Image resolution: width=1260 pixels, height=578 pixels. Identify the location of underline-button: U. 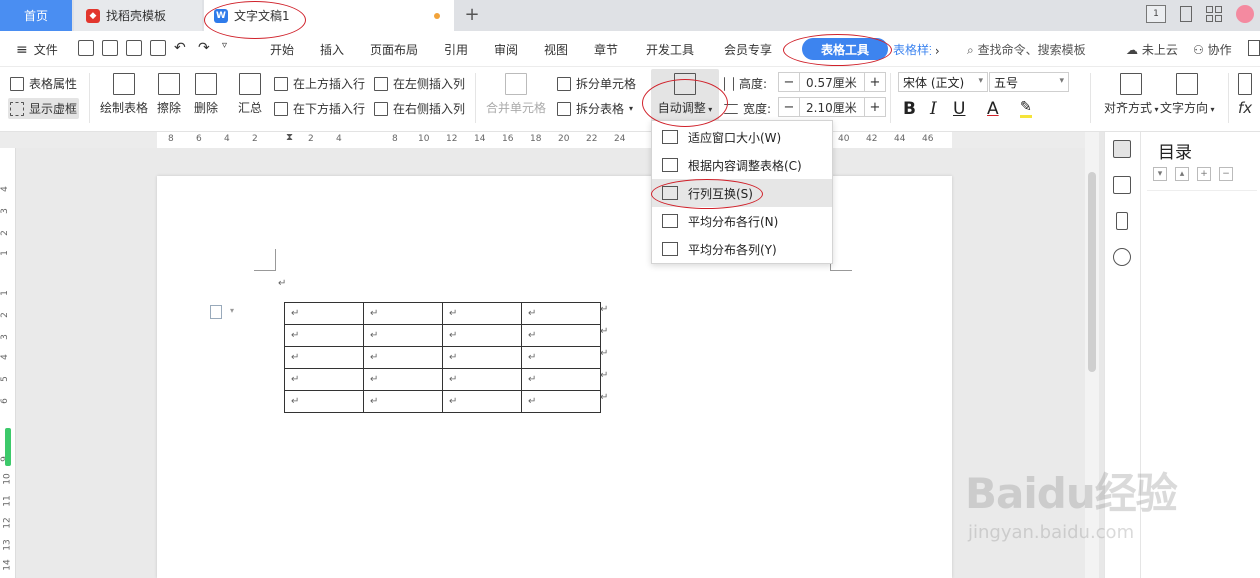
(959, 109).